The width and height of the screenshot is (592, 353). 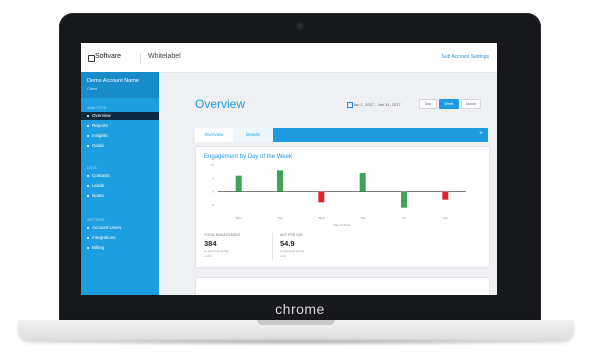 I want to click on metric-label: TOTAL ENGAGEMENT, so click(x=222, y=235).